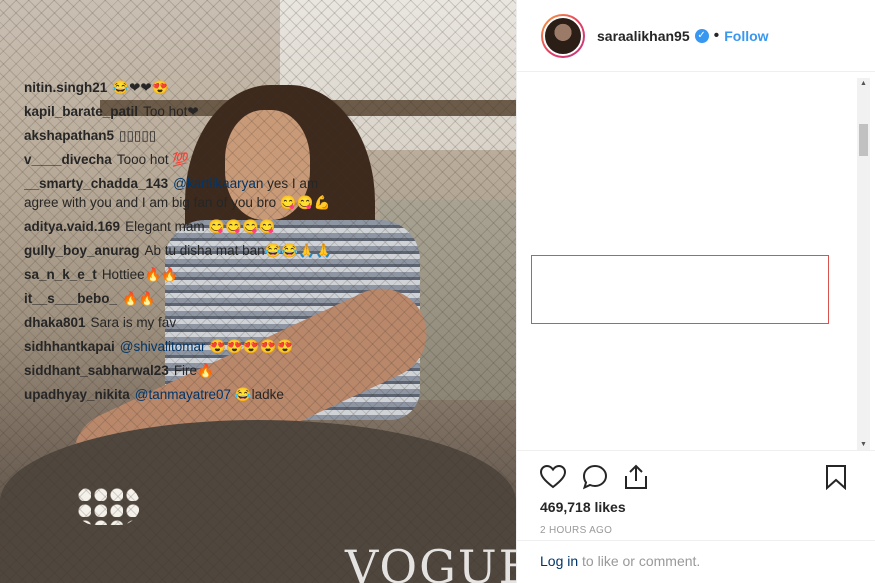  Describe the element at coordinates (153, 159) in the screenshot. I see `comment-text: Tooo hot 💯` at that location.